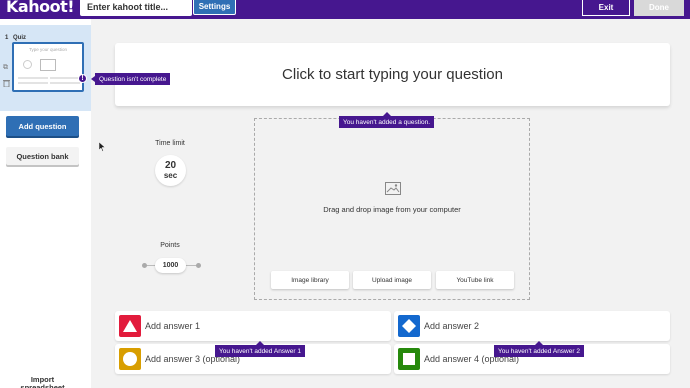 Image resolution: width=690 pixels, height=388 pixels. What do you see at coordinates (253, 326) in the screenshot?
I see `answer-1-field: Add answer 1` at bounding box center [253, 326].